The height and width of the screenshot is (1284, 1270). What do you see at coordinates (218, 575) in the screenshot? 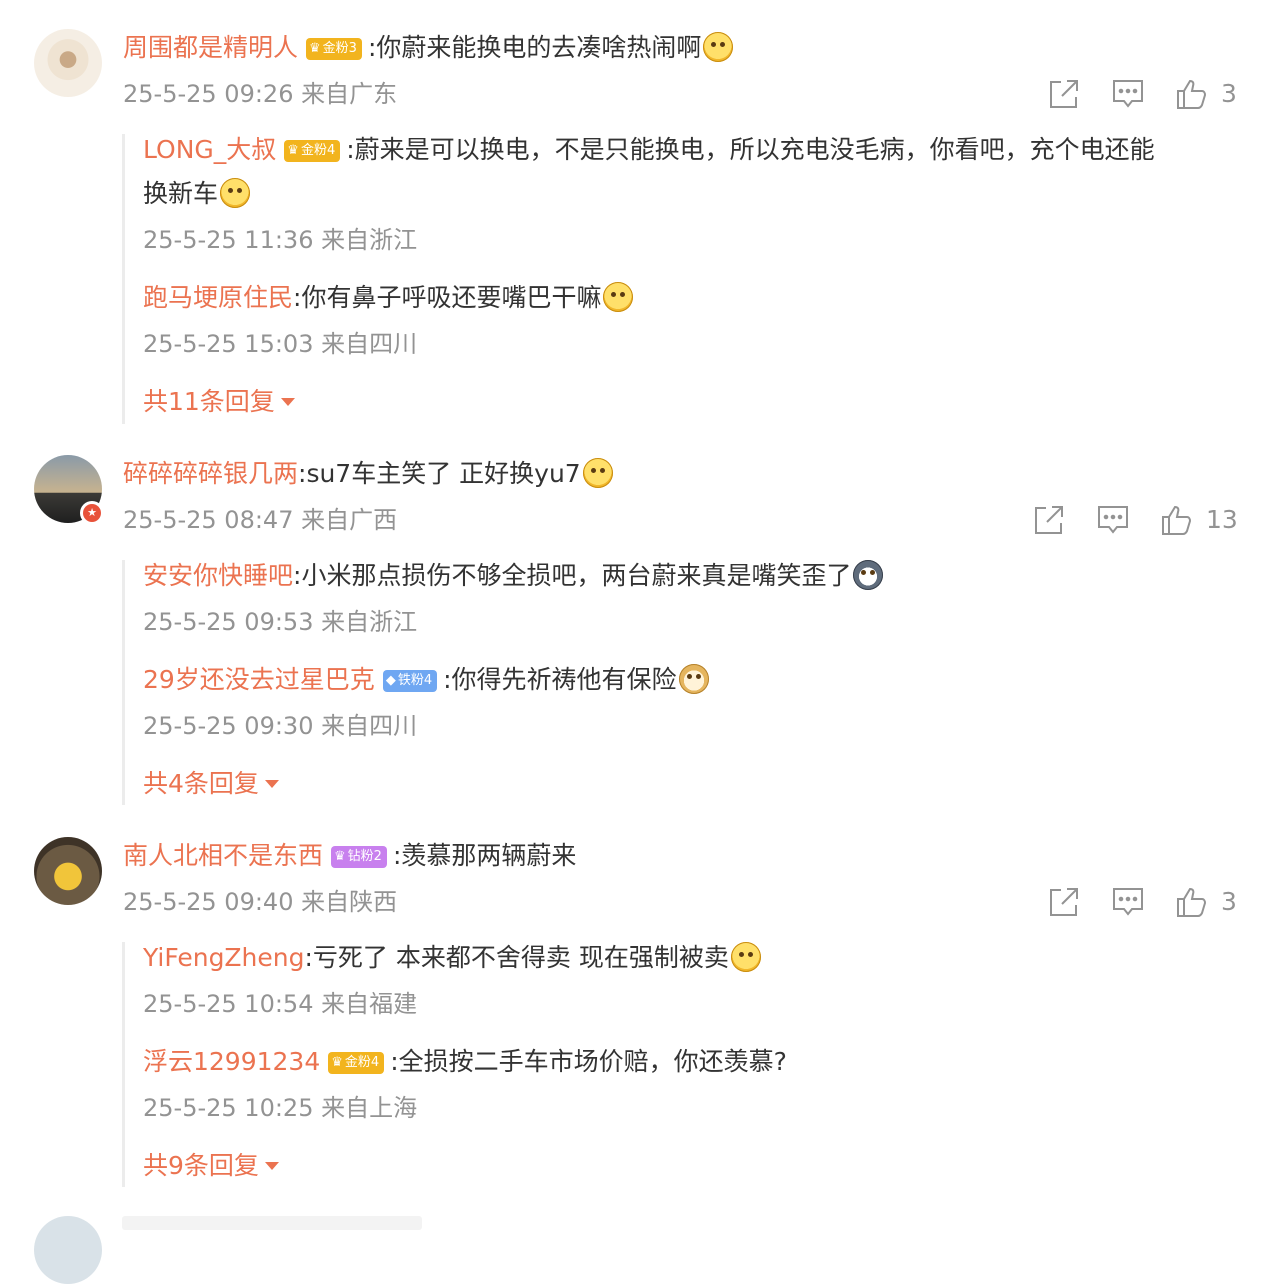
I see `reply-username: 安安你快睡吧` at bounding box center [218, 575].